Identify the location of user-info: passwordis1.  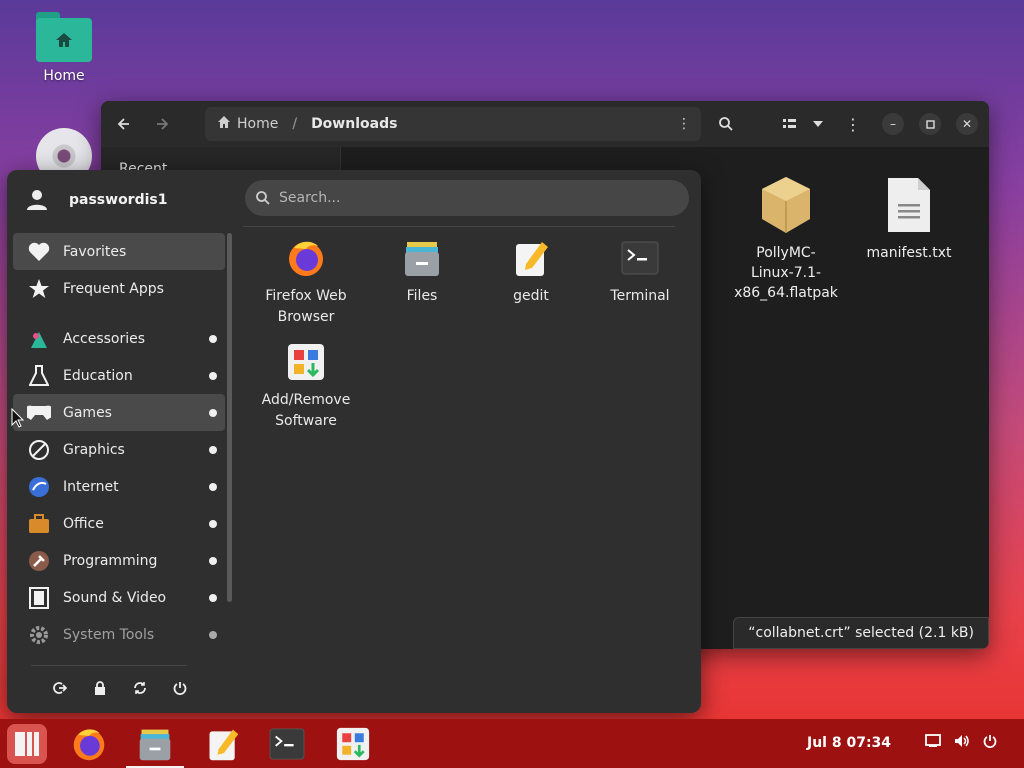
(96, 200).